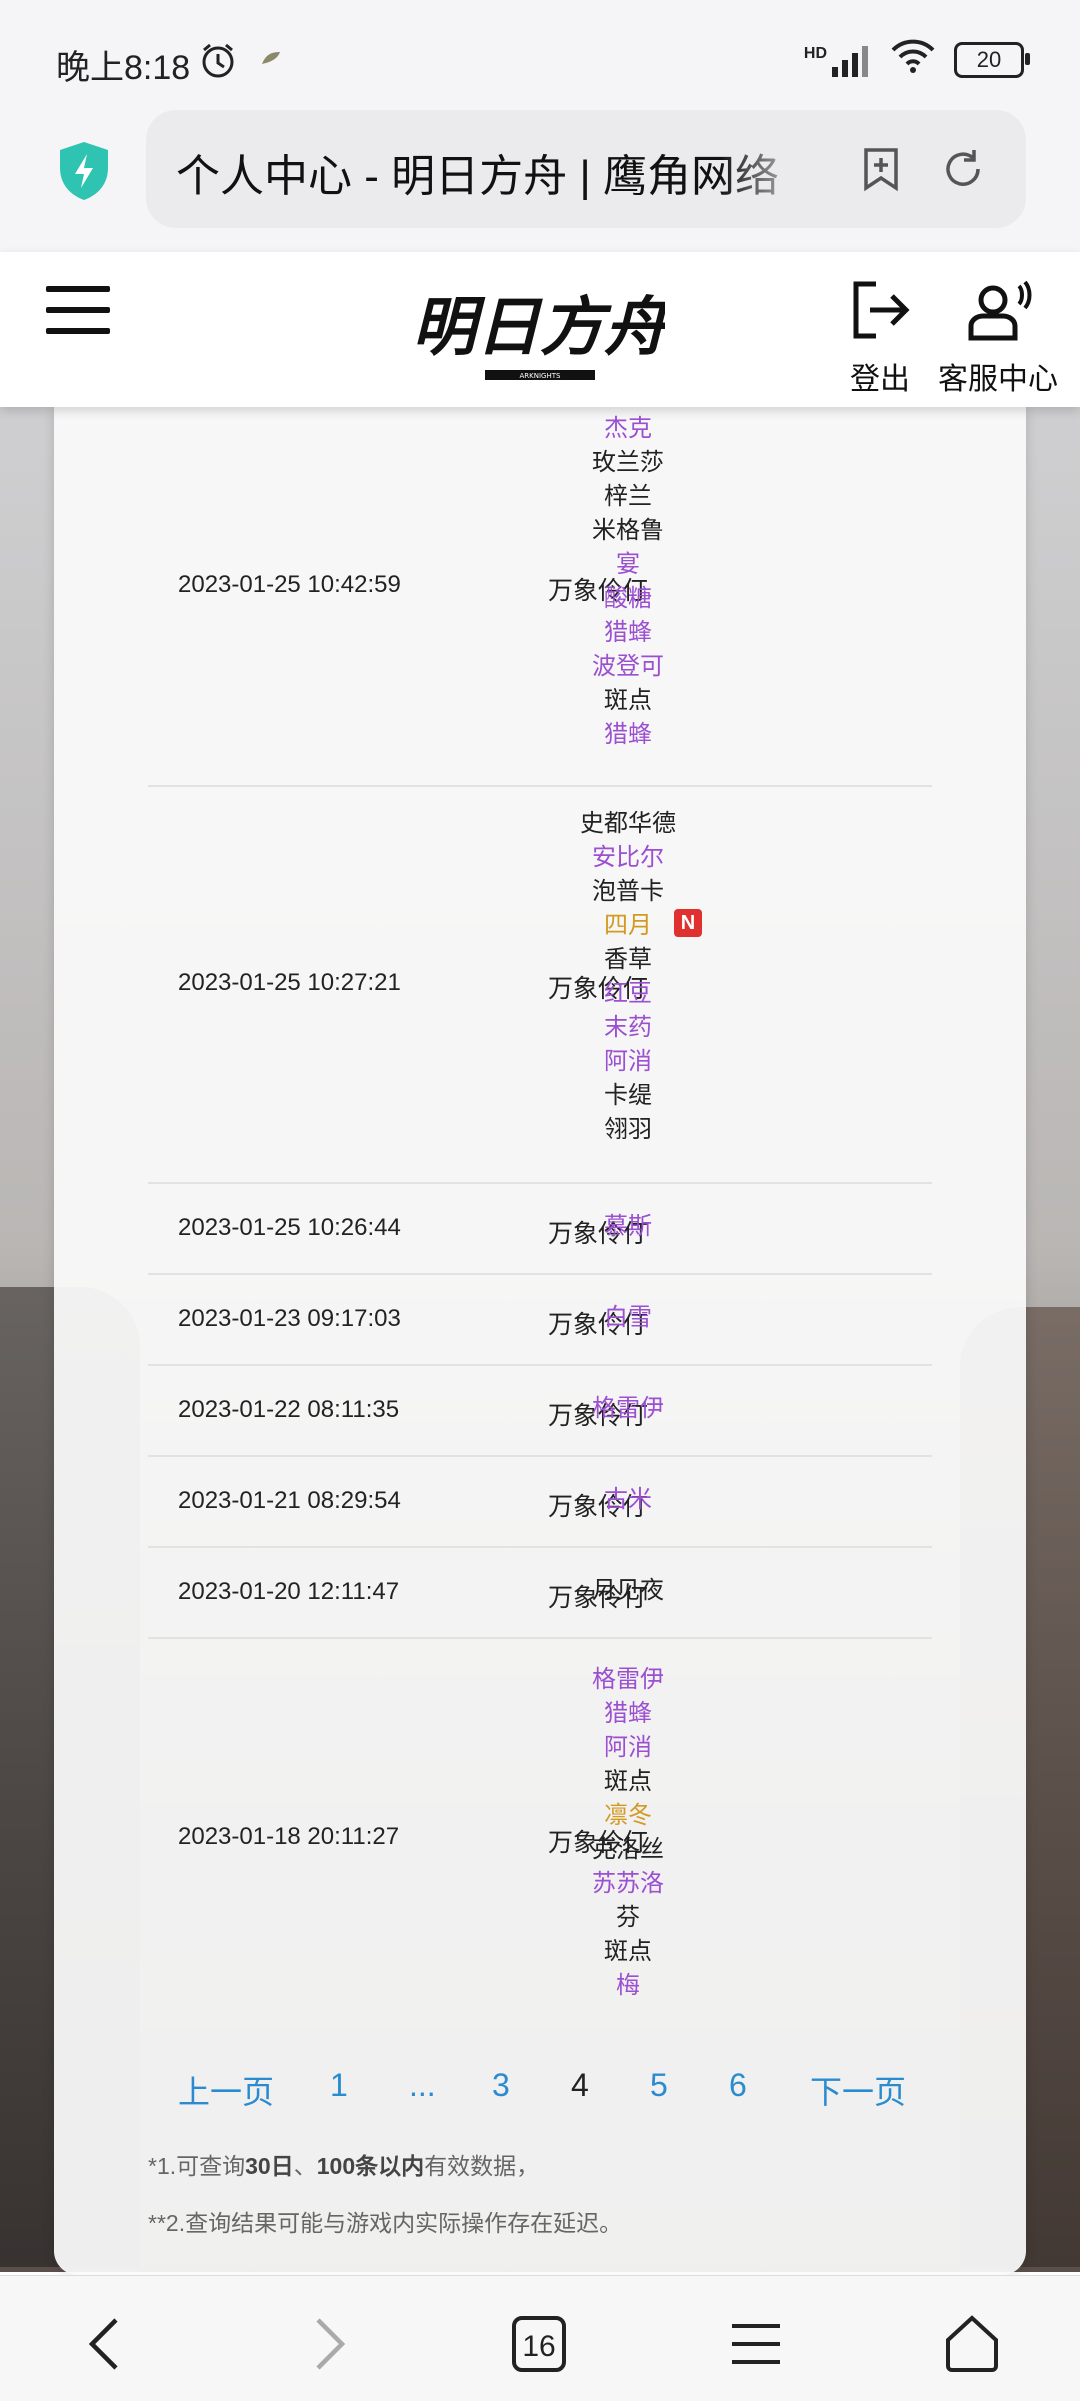 Image resolution: width=1080 pixels, height=2401 pixels. What do you see at coordinates (628, 530) in the screenshot?
I see `character-name: 米格鲁` at bounding box center [628, 530].